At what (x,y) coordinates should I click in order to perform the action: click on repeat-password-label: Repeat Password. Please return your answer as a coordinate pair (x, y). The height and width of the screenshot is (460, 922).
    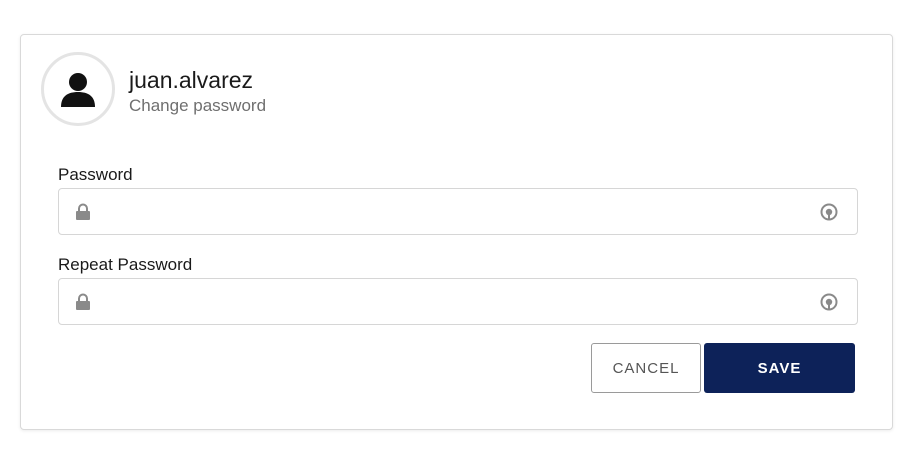
    Looking at the image, I should click on (125, 264).